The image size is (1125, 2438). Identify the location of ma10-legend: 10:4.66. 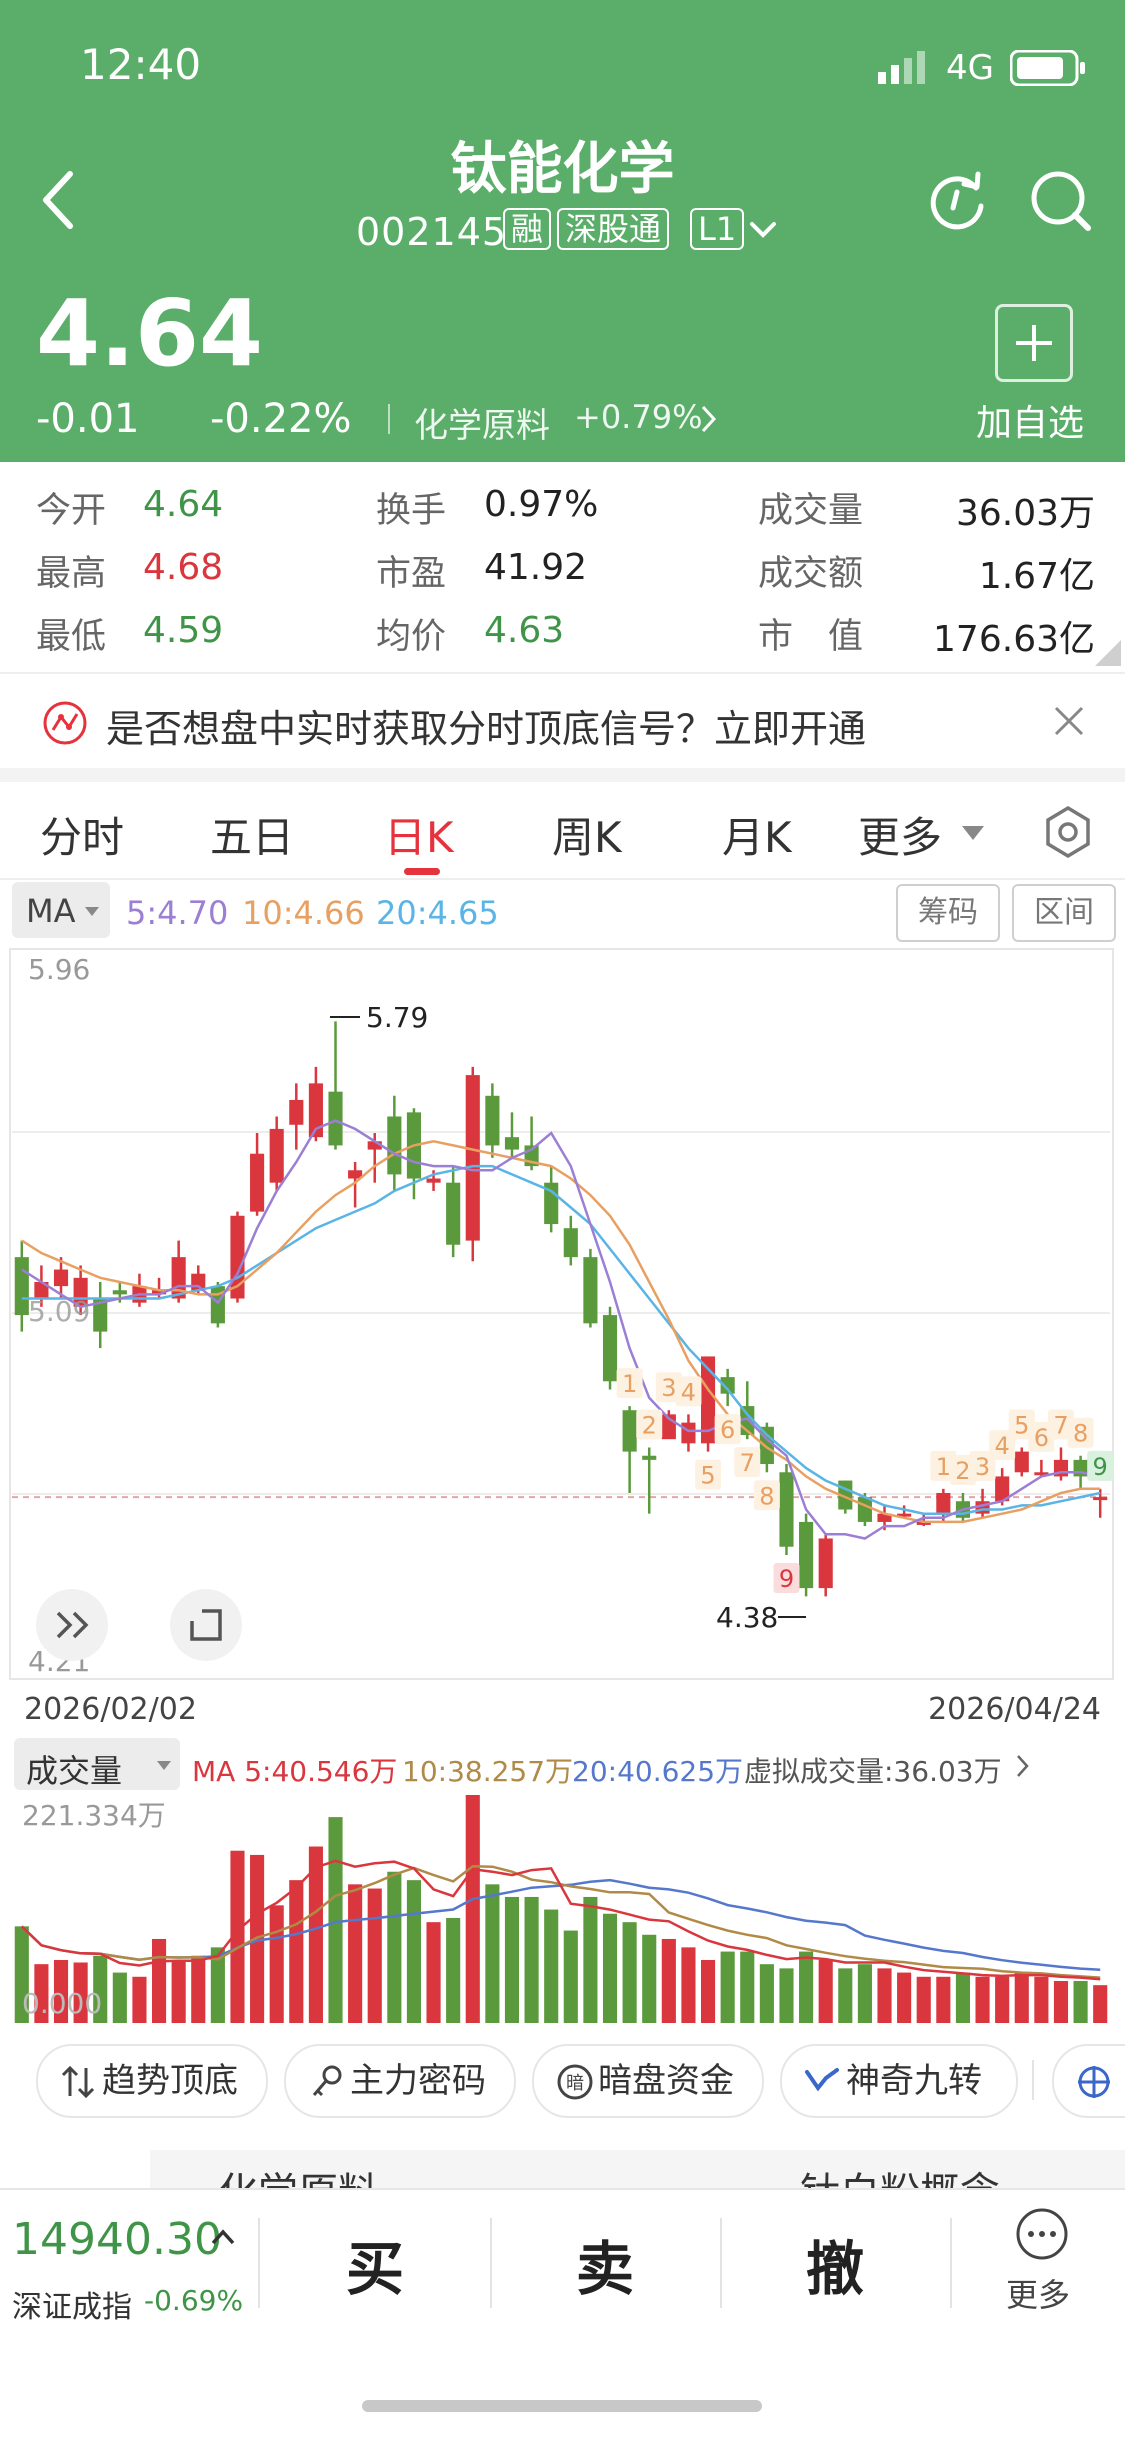
(303, 913).